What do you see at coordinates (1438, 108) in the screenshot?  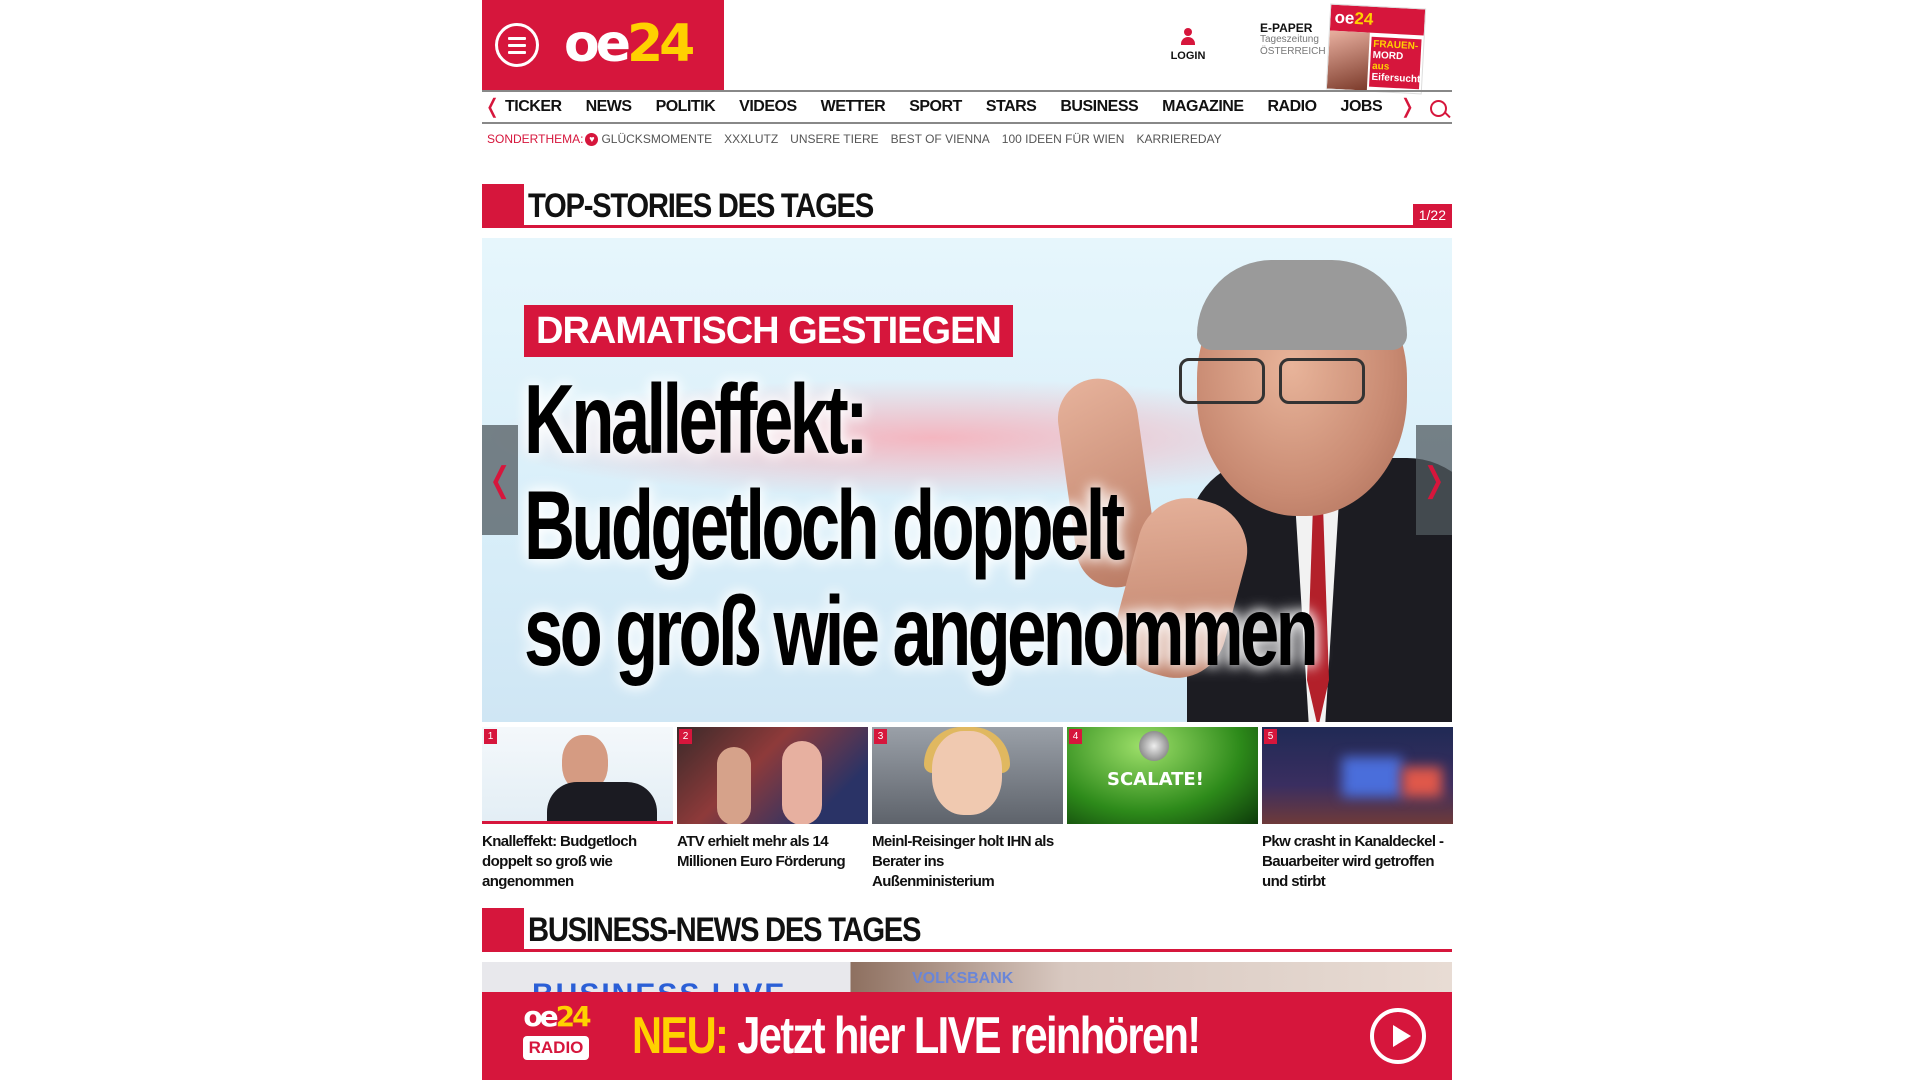 I see `search-icon` at bounding box center [1438, 108].